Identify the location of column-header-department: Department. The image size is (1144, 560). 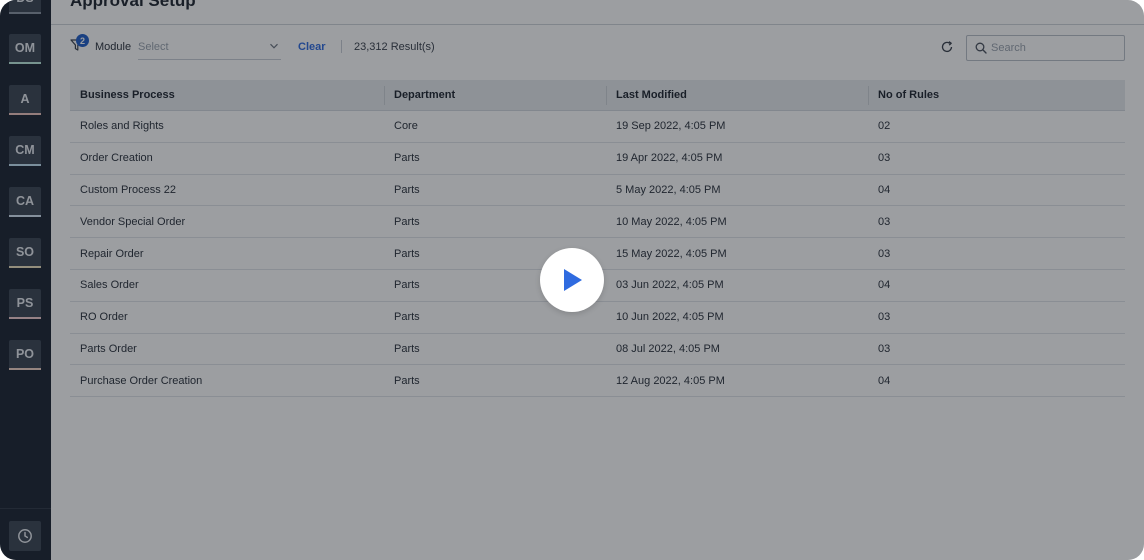
(495, 95).